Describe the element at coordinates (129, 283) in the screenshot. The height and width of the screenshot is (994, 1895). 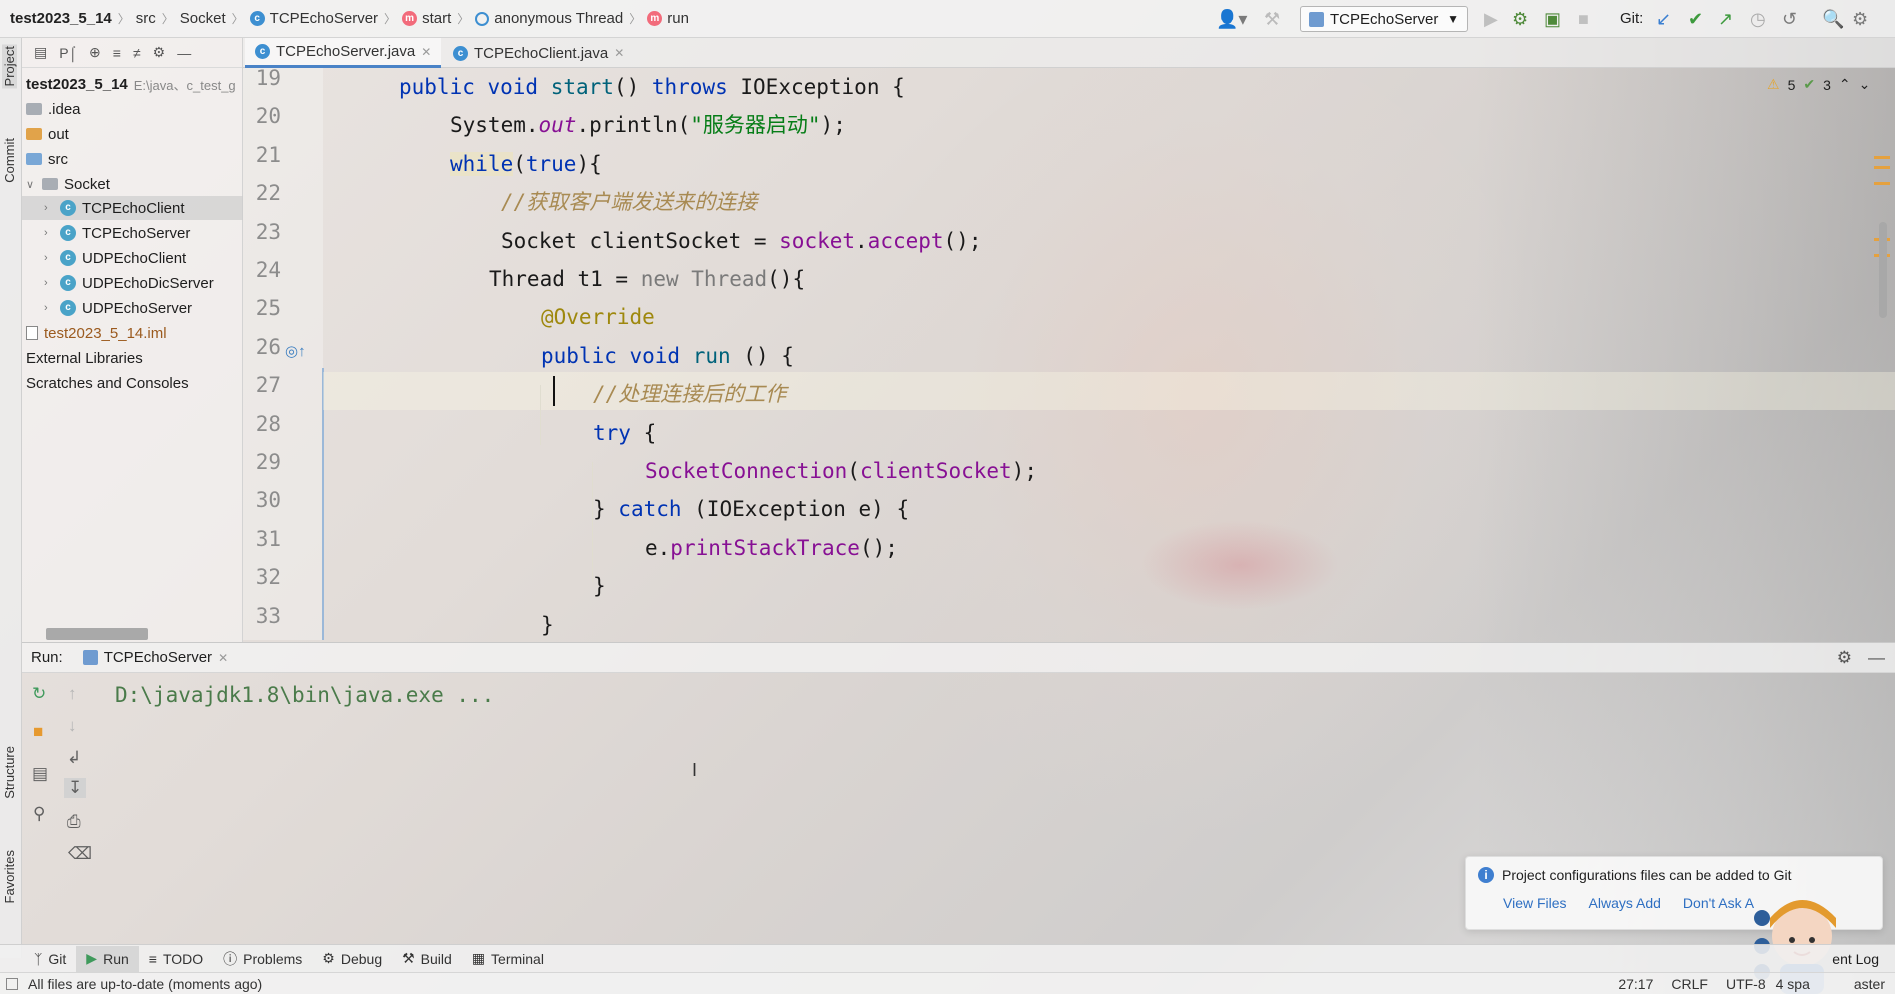
I see `tree-item-udpechodicserver: › c UDPEchoDicServer` at that location.